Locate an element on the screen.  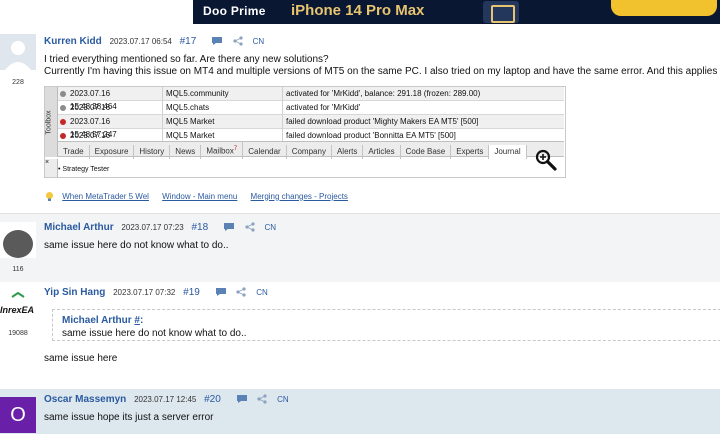
advertisement-banner: Doo Prime iPhone 14 Pro Max is located at coordinates (456, 12).